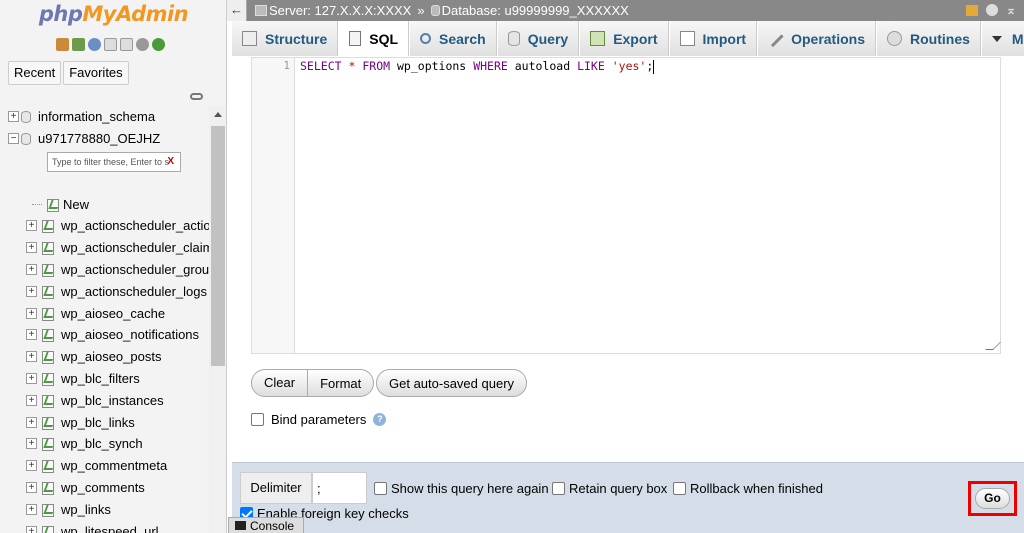 This screenshot has height=533, width=1024. What do you see at coordinates (104, 400) in the screenshot?
I see `table-list-item: + wp_blc_instances` at bounding box center [104, 400].